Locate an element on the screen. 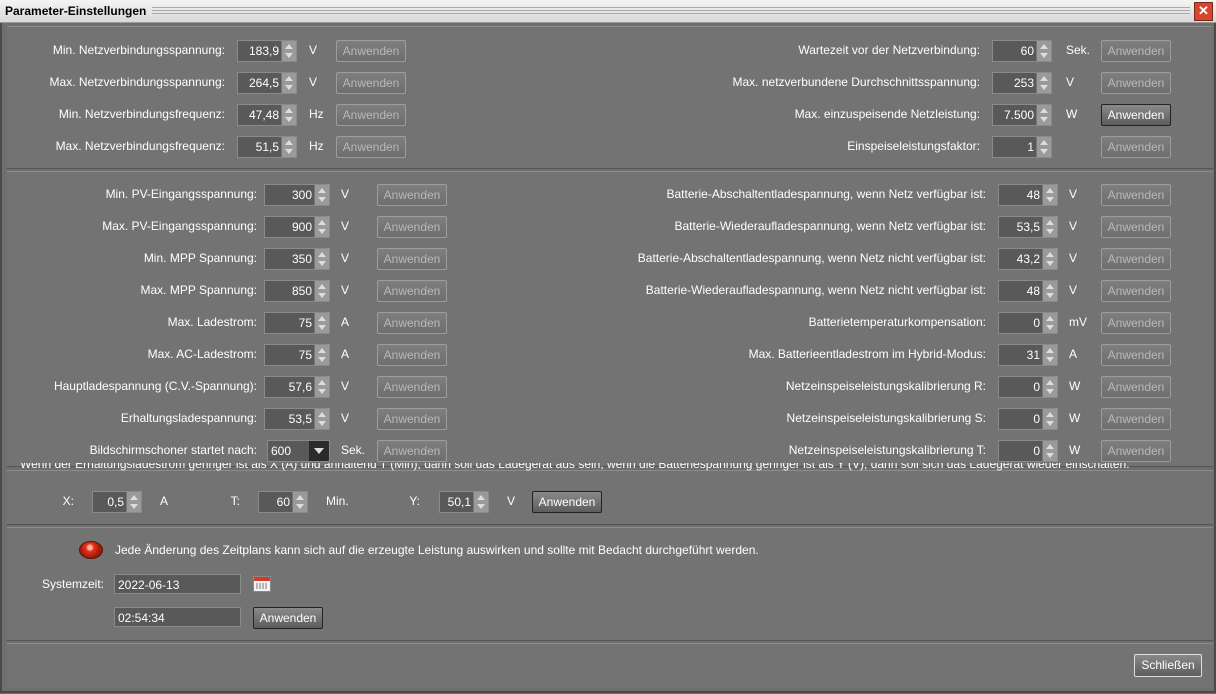  grid-left-1-stepper-arrows is located at coordinates (288, 83).